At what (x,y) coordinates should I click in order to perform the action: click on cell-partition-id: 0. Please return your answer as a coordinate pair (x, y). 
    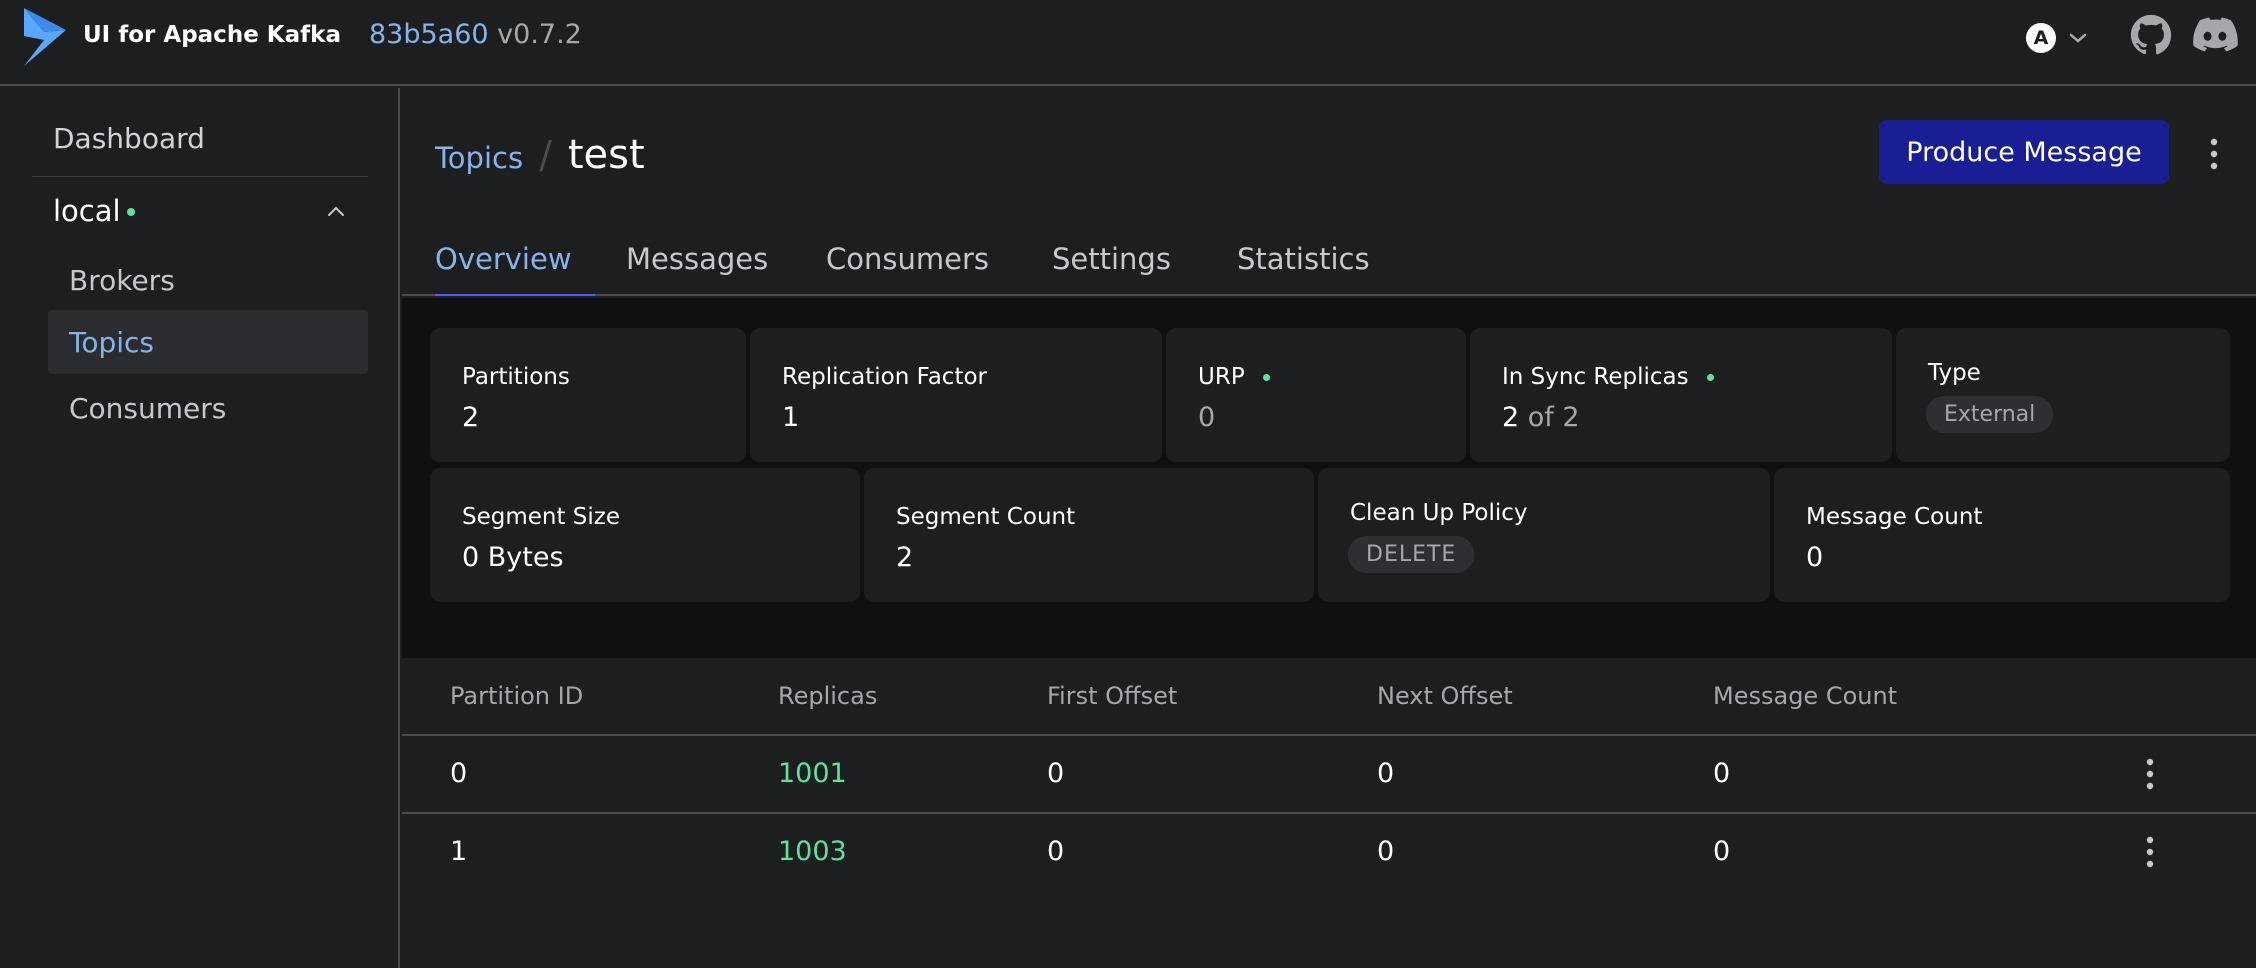
    Looking at the image, I should click on (459, 773).